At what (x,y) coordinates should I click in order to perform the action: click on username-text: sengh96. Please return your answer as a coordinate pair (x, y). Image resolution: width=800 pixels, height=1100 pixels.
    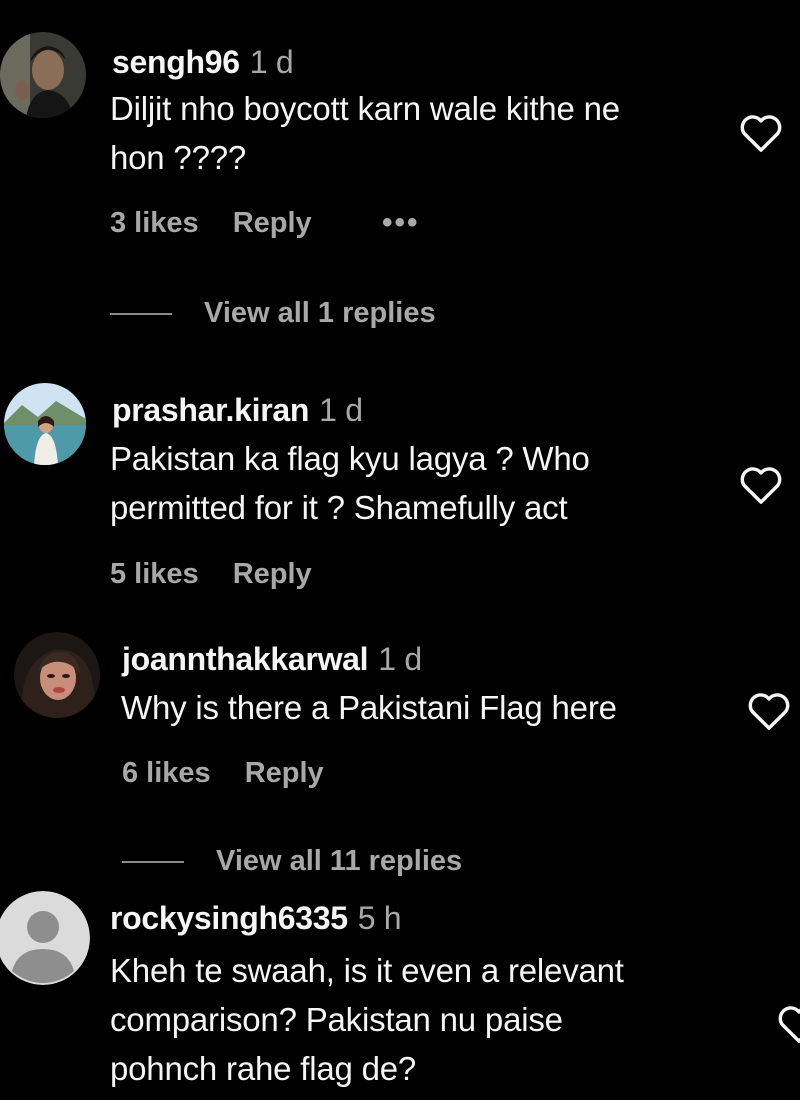
    Looking at the image, I should click on (176, 62).